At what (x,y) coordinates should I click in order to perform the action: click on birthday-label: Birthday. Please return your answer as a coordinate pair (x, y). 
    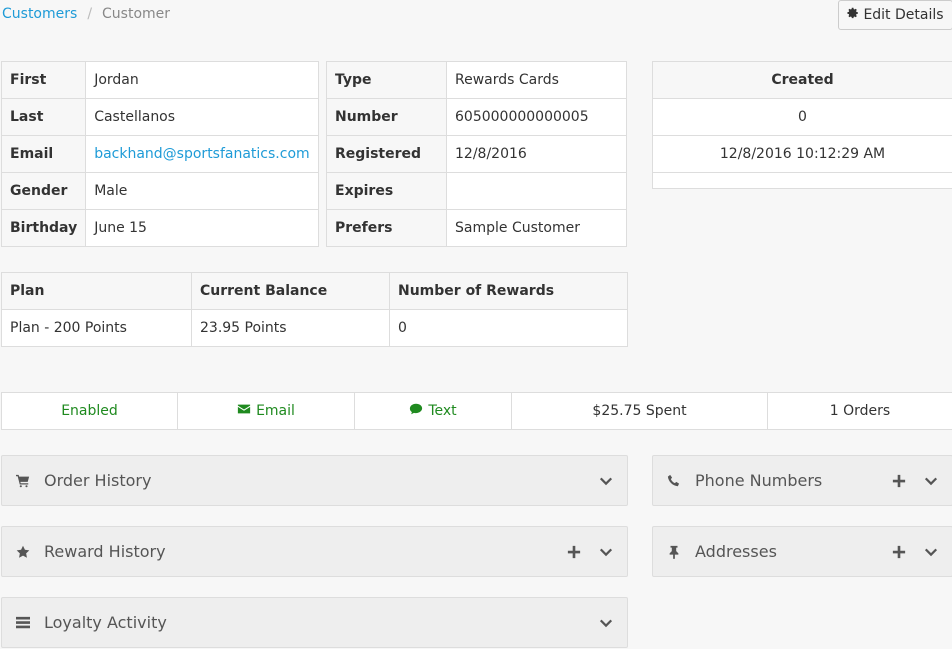
    Looking at the image, I should click on (43, 228).